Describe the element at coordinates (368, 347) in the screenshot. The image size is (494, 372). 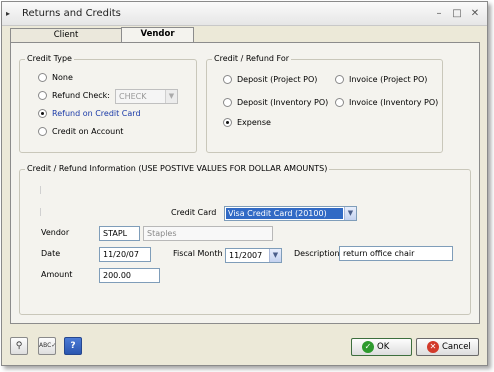
I see `check-circle-icon: ✓` at that location.